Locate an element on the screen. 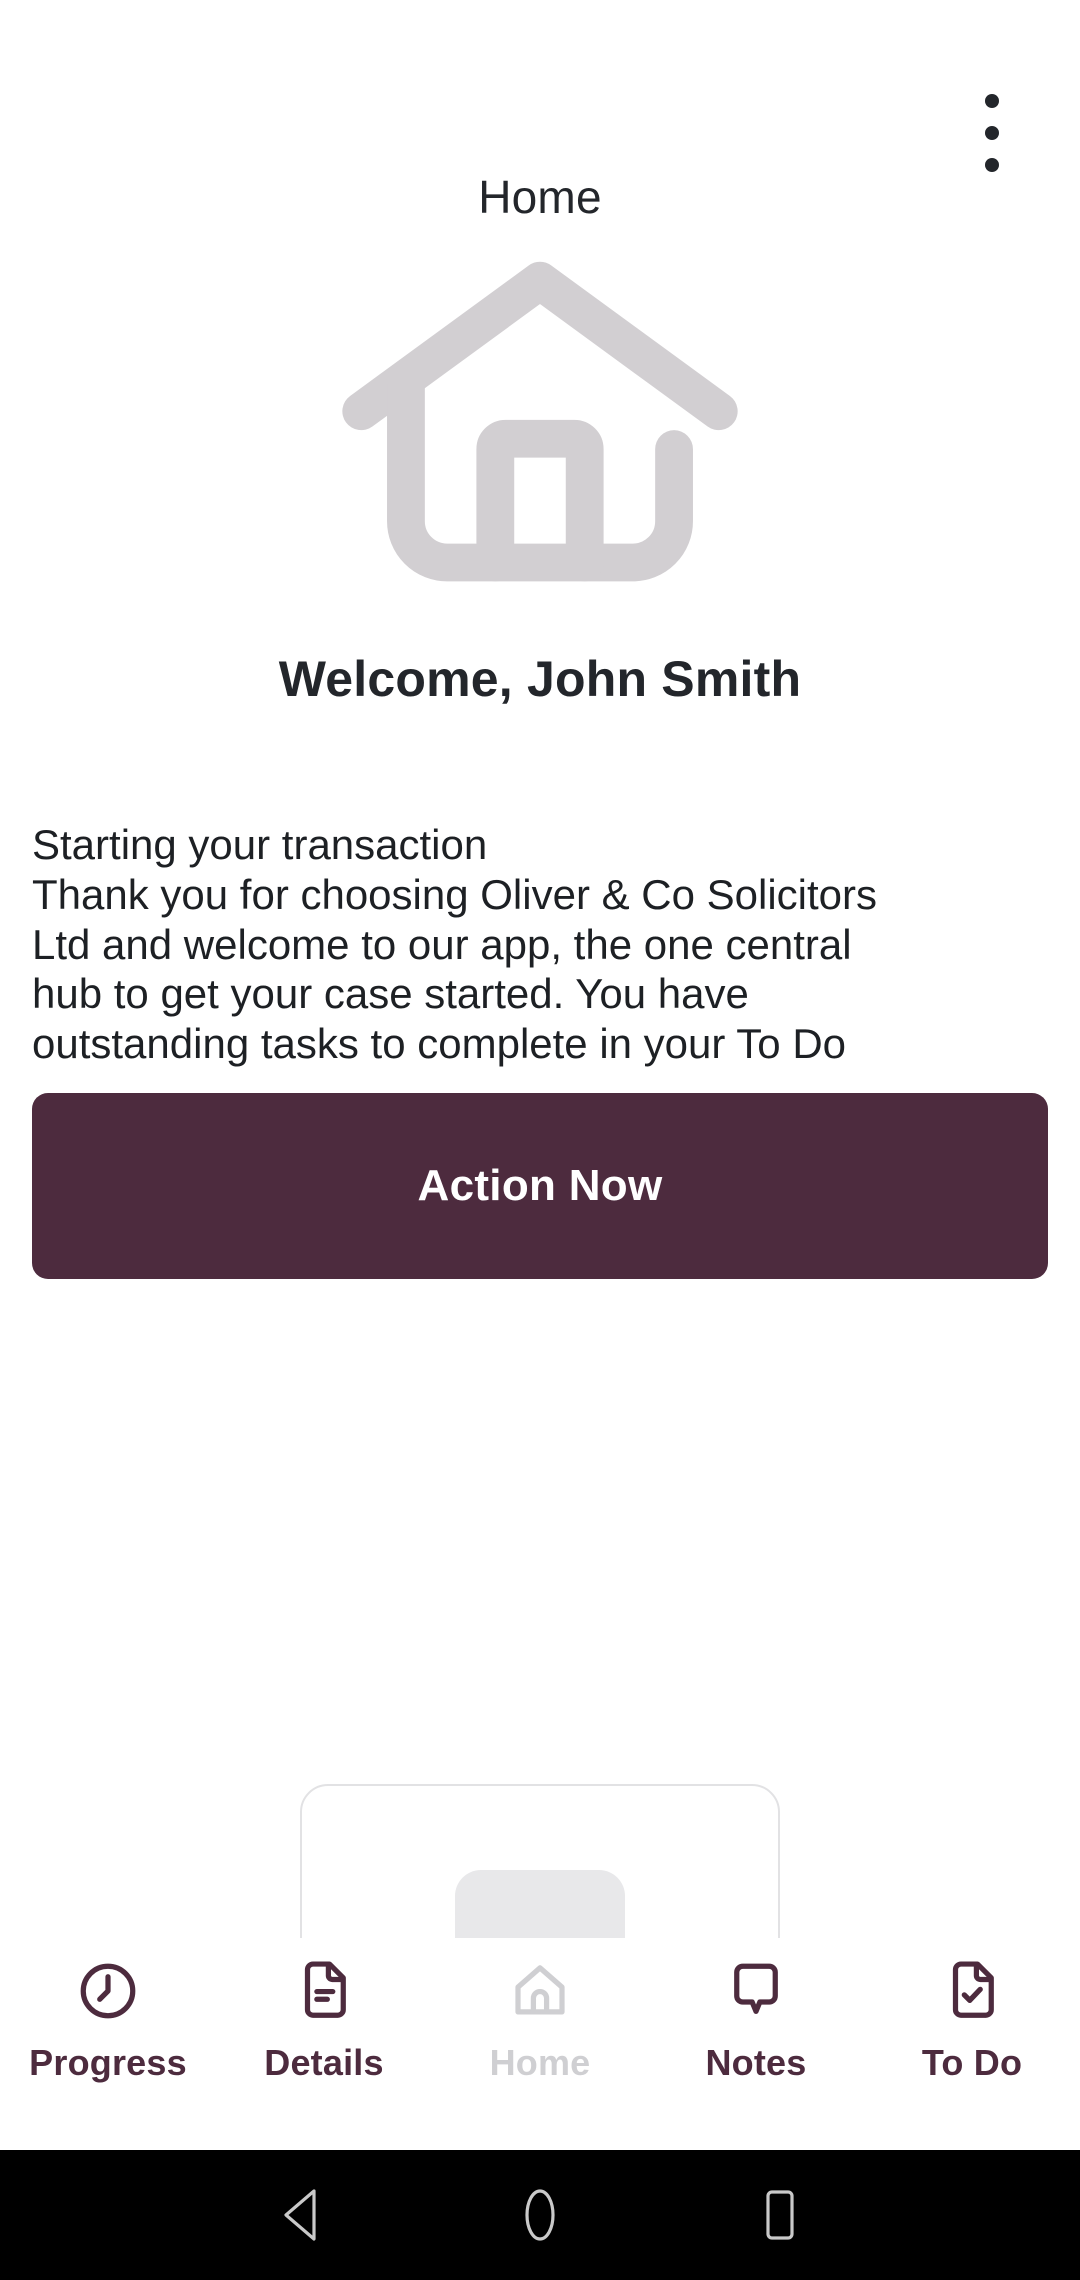 Image resolution: width=1080 pixels, height=2280 pixels. nav-label: Home is located at coordinates (540, 2062).